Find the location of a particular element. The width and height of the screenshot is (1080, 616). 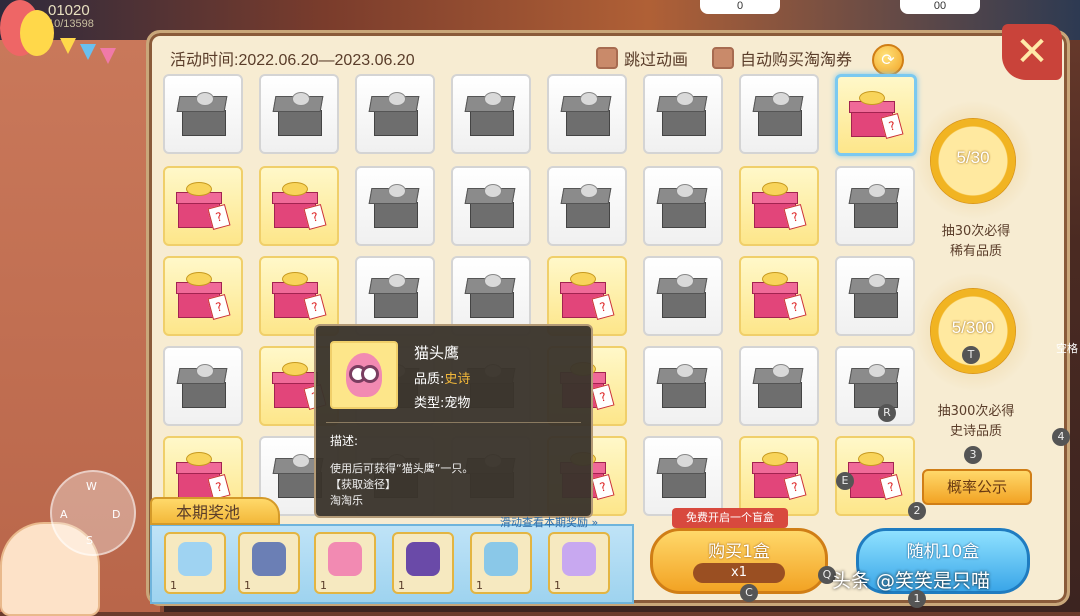

refresh-icon: ⟳ is located at coordinates (888, 60).